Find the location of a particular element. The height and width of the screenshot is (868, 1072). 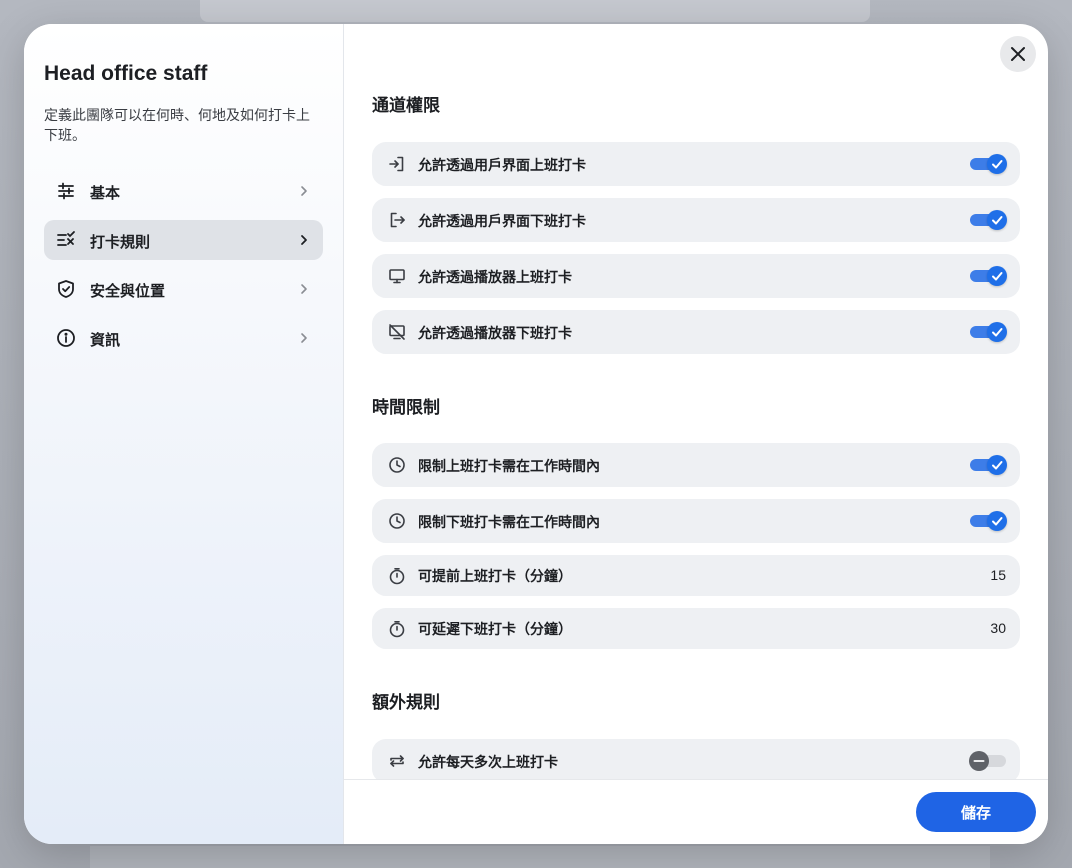

monitor-off-icon is located at coordinates (397, 332).